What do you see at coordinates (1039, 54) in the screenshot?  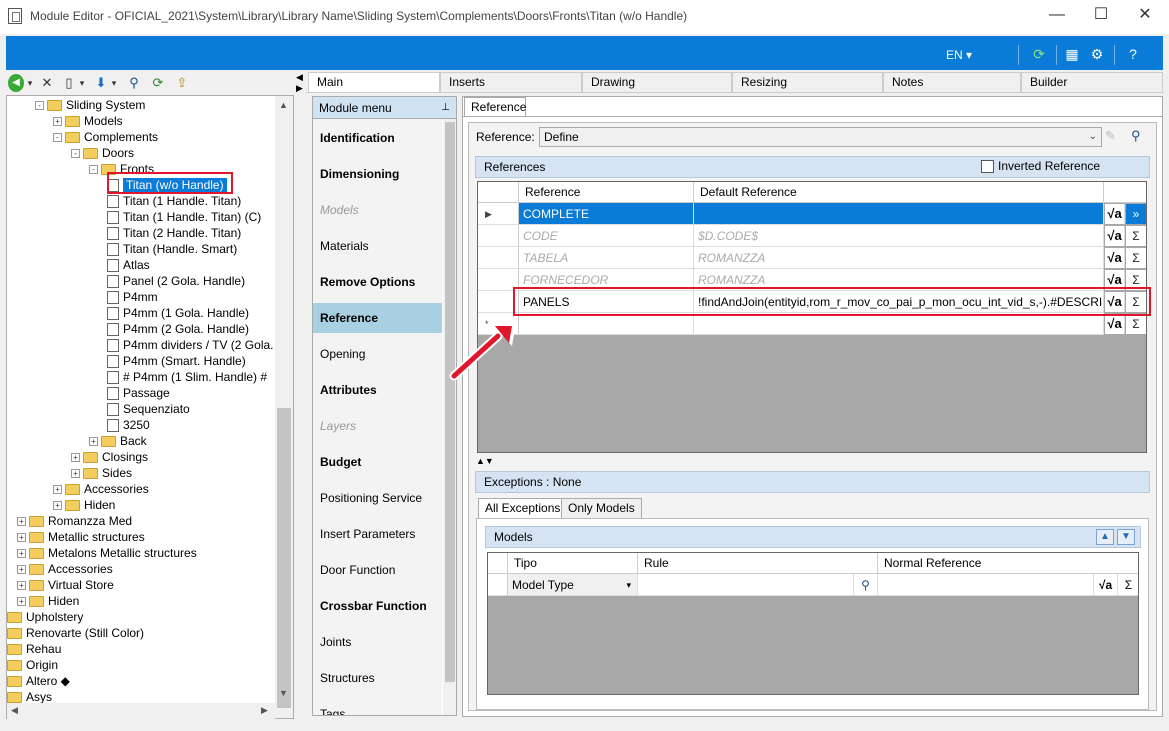 I see `refresh-icon: ⟳` at bounding box center [1039, 54].